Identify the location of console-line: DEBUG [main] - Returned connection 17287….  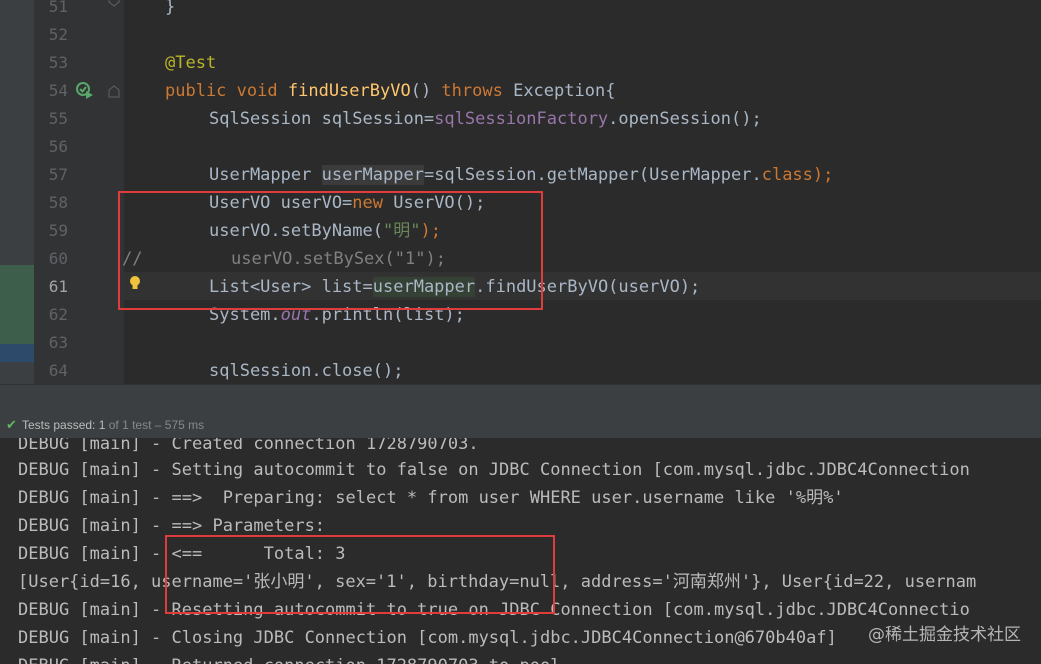
(294, 658).